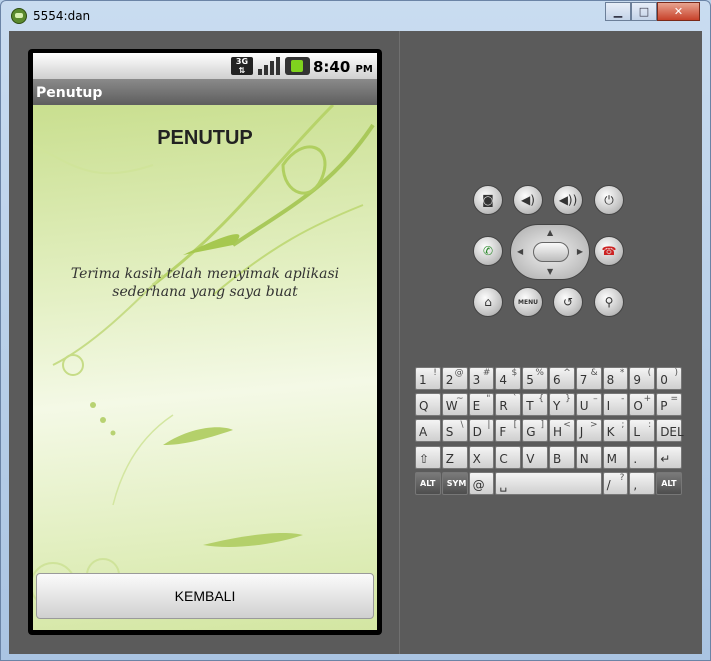 This screenshot has width=711, height=661. I want to click on key-row2-6: U –, so click(588, 405).